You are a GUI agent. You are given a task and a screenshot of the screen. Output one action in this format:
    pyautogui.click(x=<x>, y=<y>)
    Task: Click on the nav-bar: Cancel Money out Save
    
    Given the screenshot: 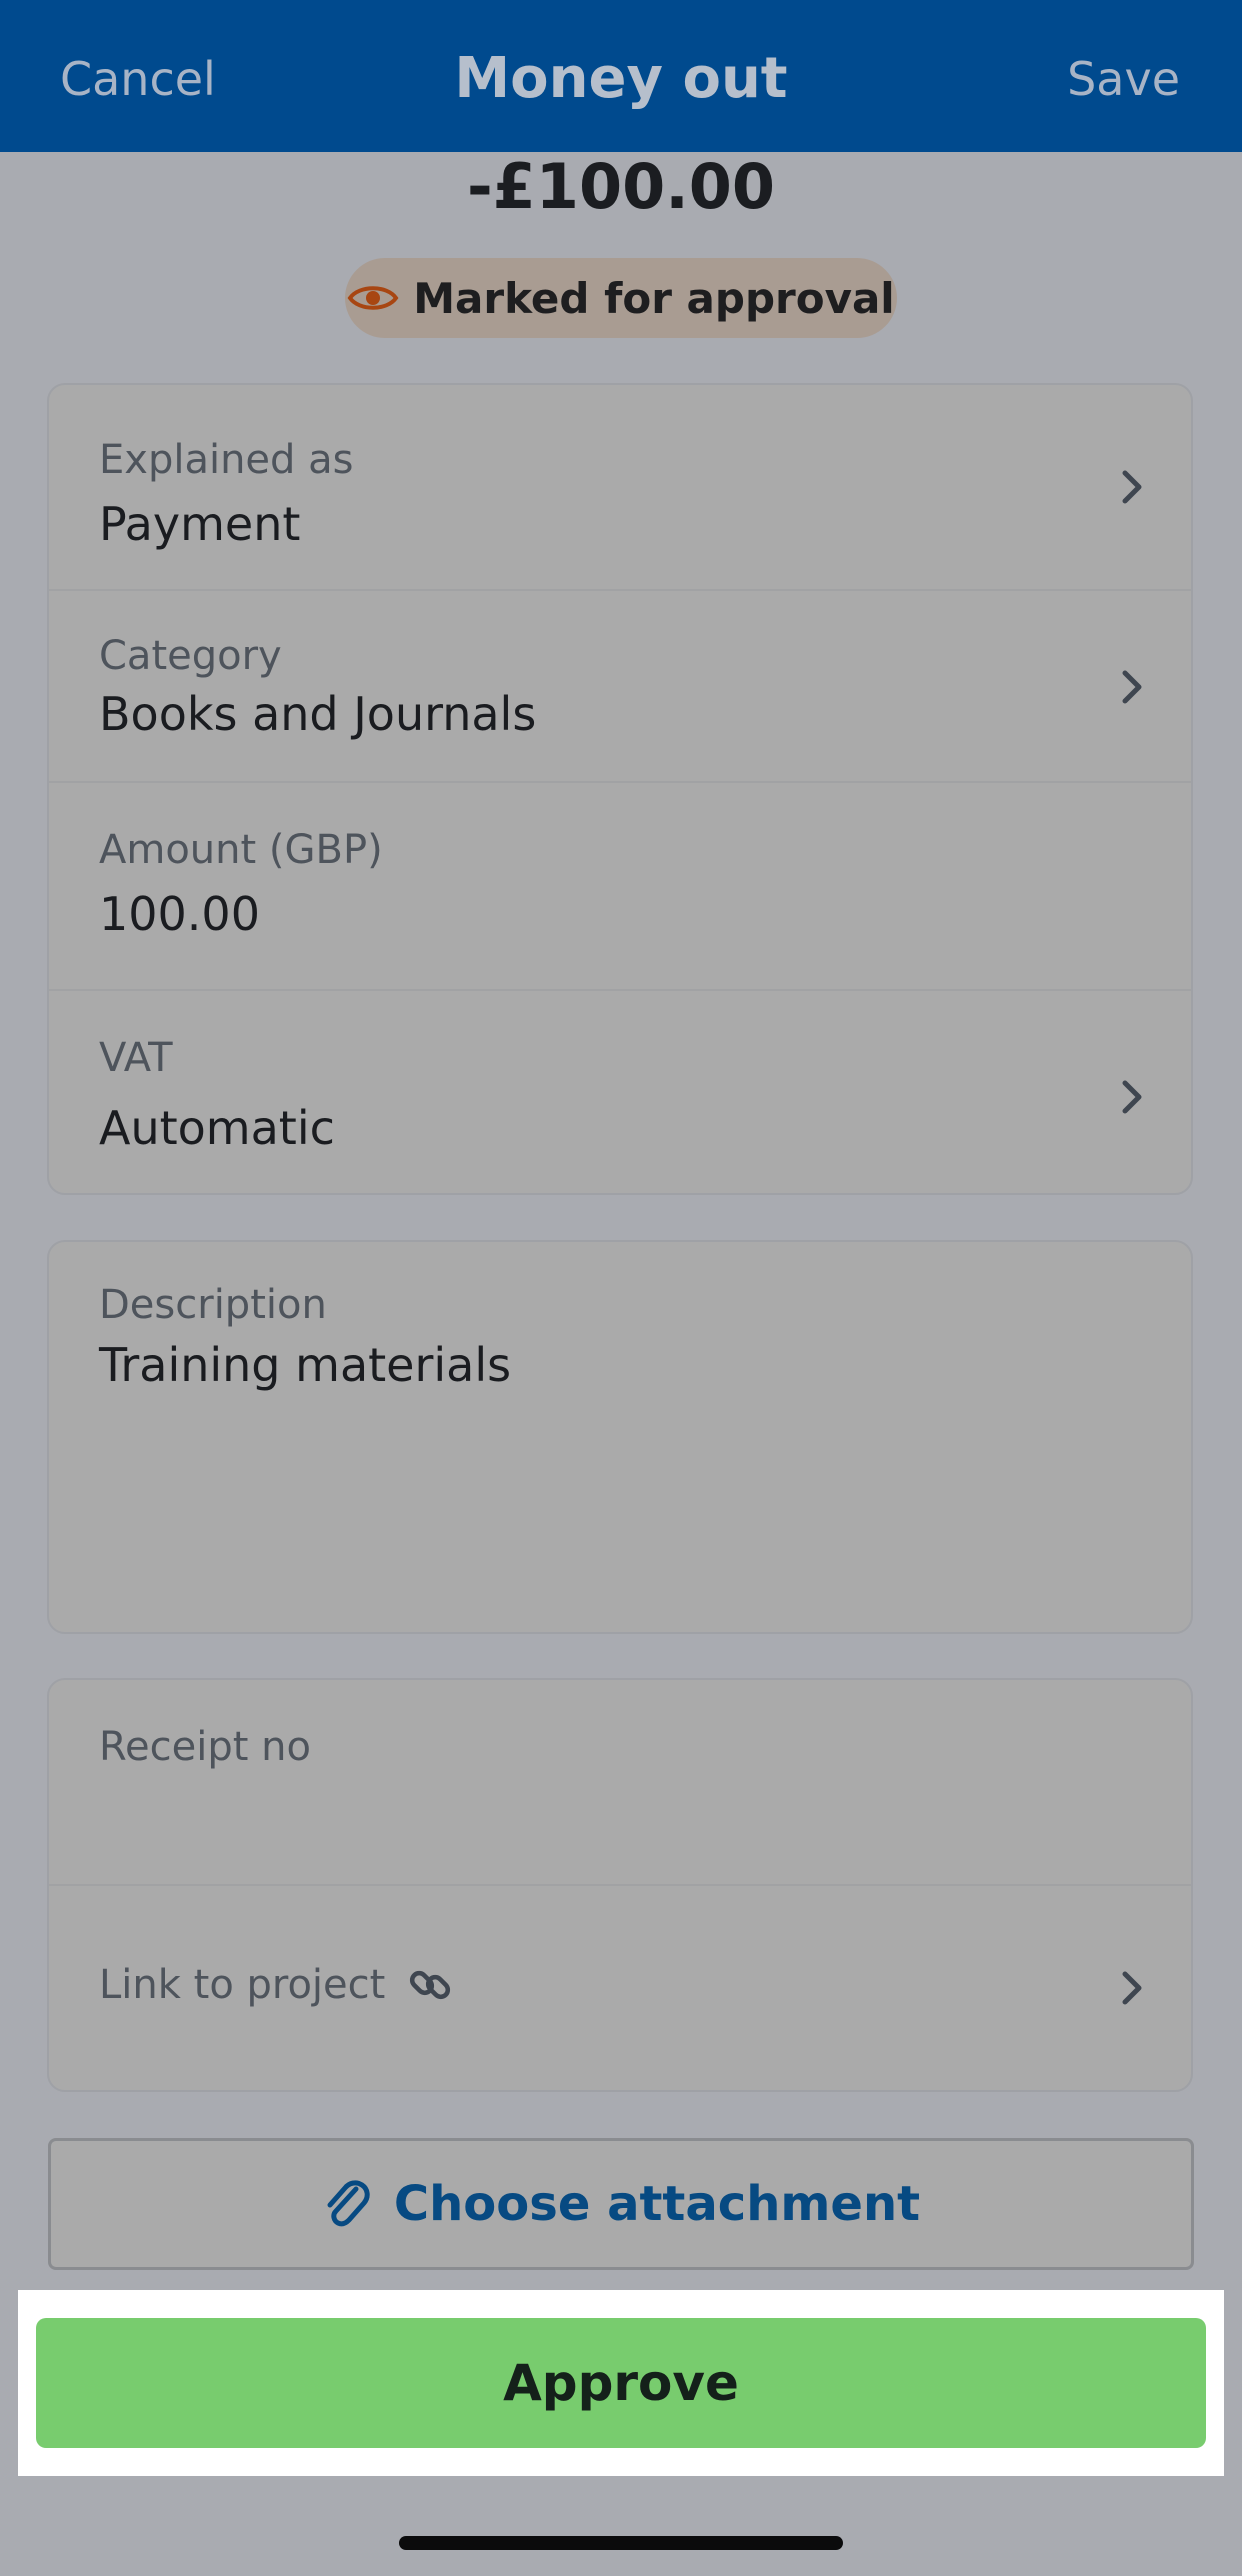 What is the action you would take?
    pyautogui.click(x=621, y=76)
    